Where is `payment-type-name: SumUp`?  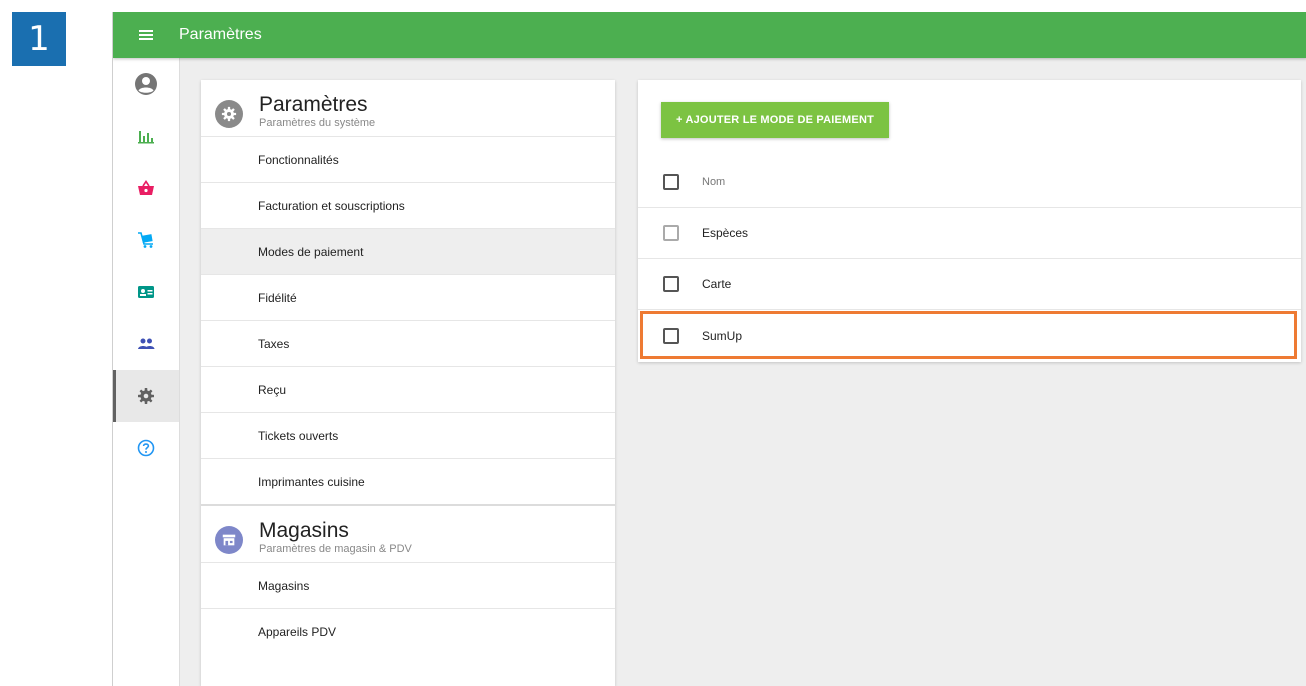
payment-type-name: SumUp is located at coordinates (722, 335).